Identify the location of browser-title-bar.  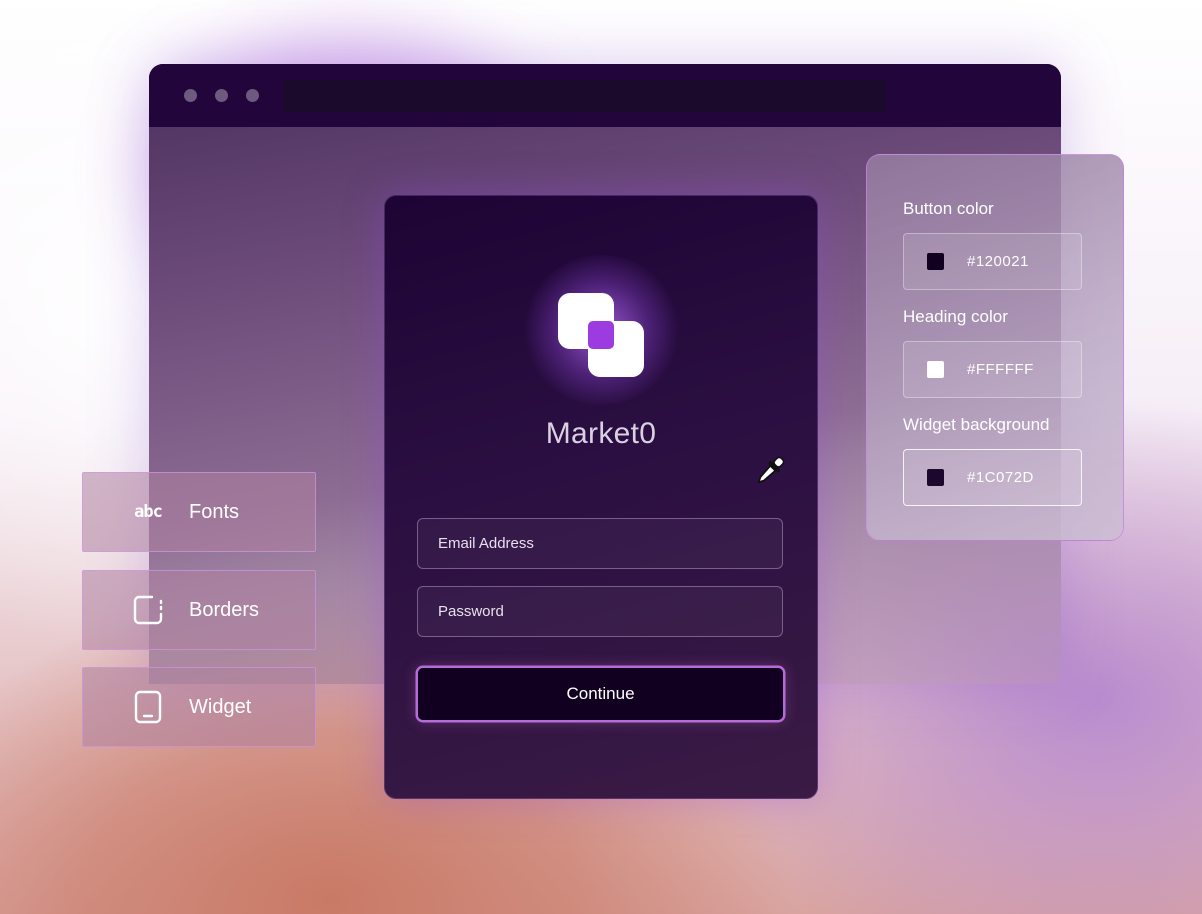
(605, 95).